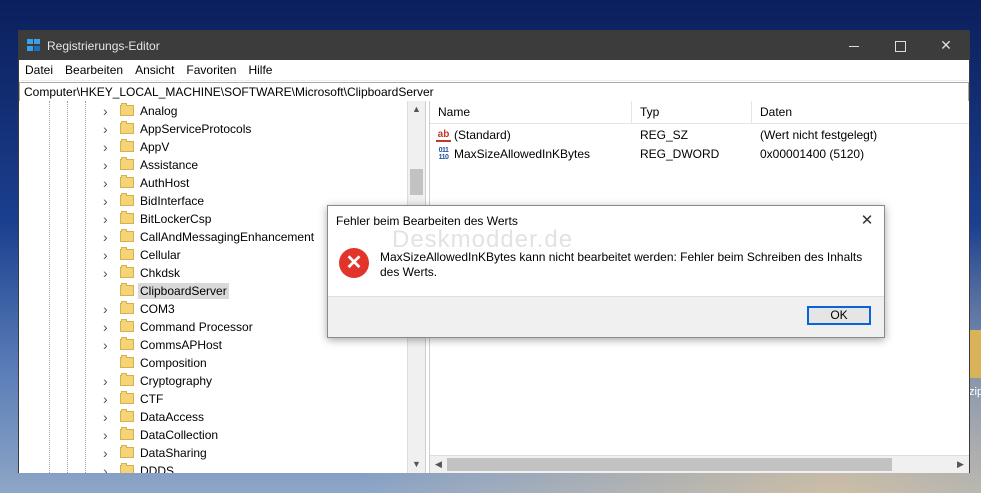 The height and width of the screenshot is (493, 981). I want to click on tree-item-label: DDDS, so click(157, 468).